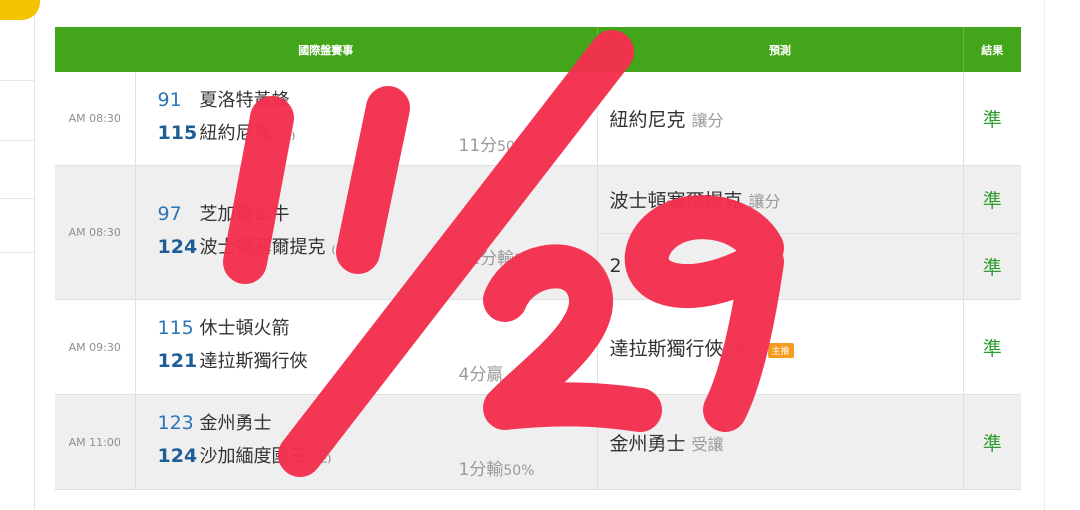 The width and height of the screenshot is (1080, 510). What do you see at coordinates (20, 255) in the screenshot?
I see `left-sidebar` at bounding box center [20, 255].